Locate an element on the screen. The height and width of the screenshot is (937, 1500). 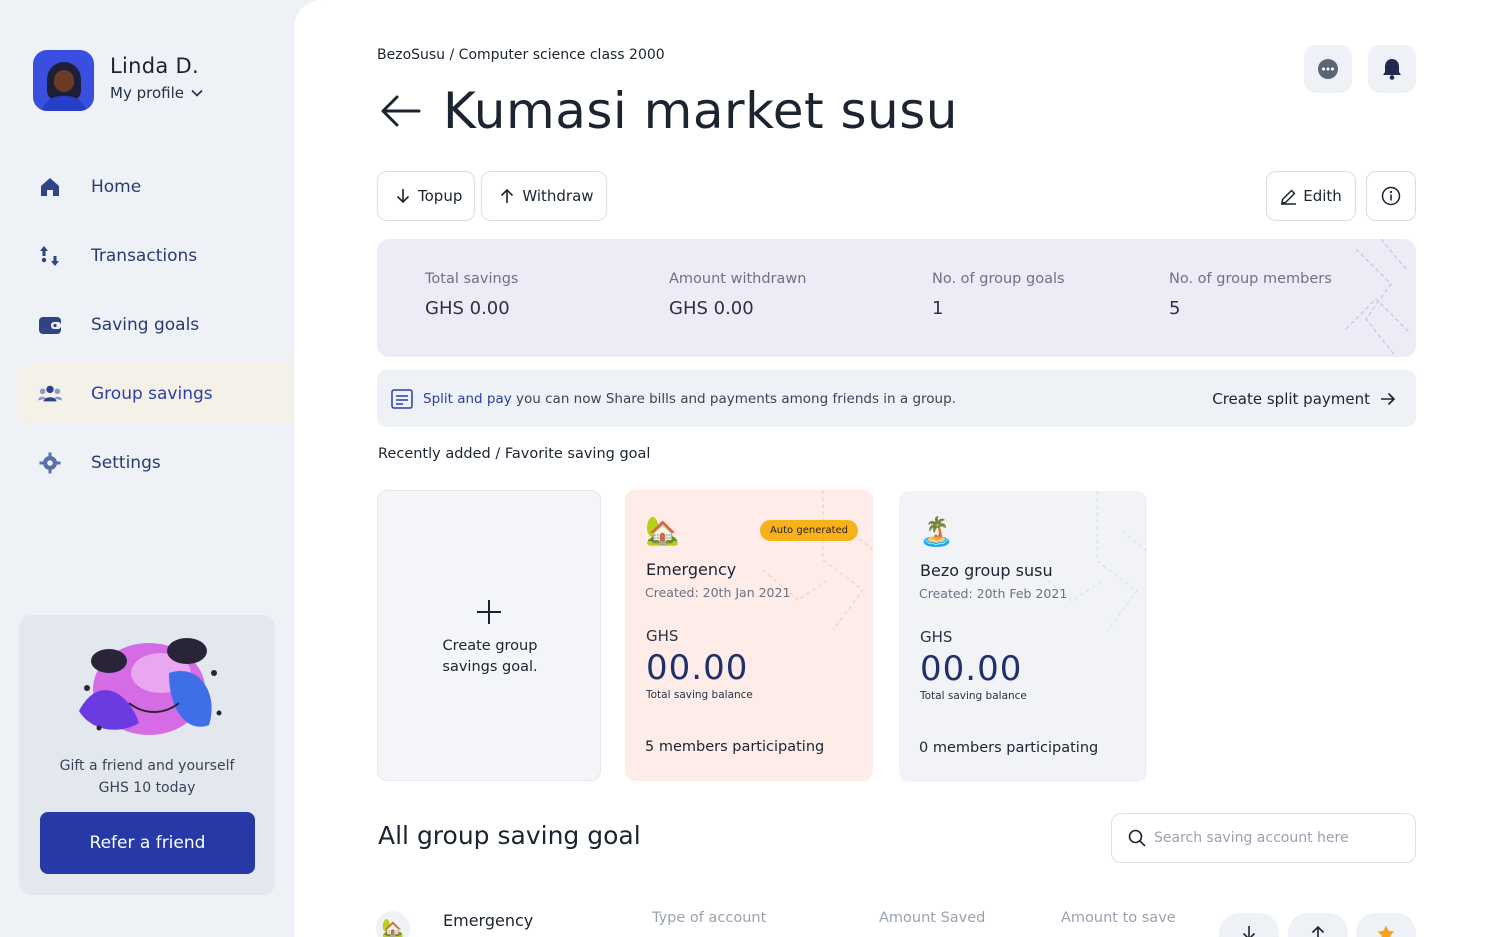
row-withdraw-button is located at coordinates (1318, 925).